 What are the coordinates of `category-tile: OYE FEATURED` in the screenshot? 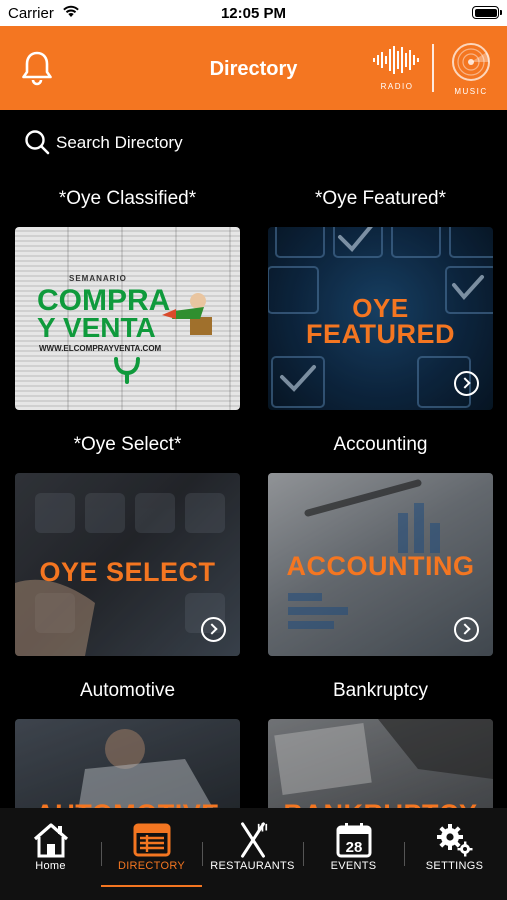 It's located at (380, 318).